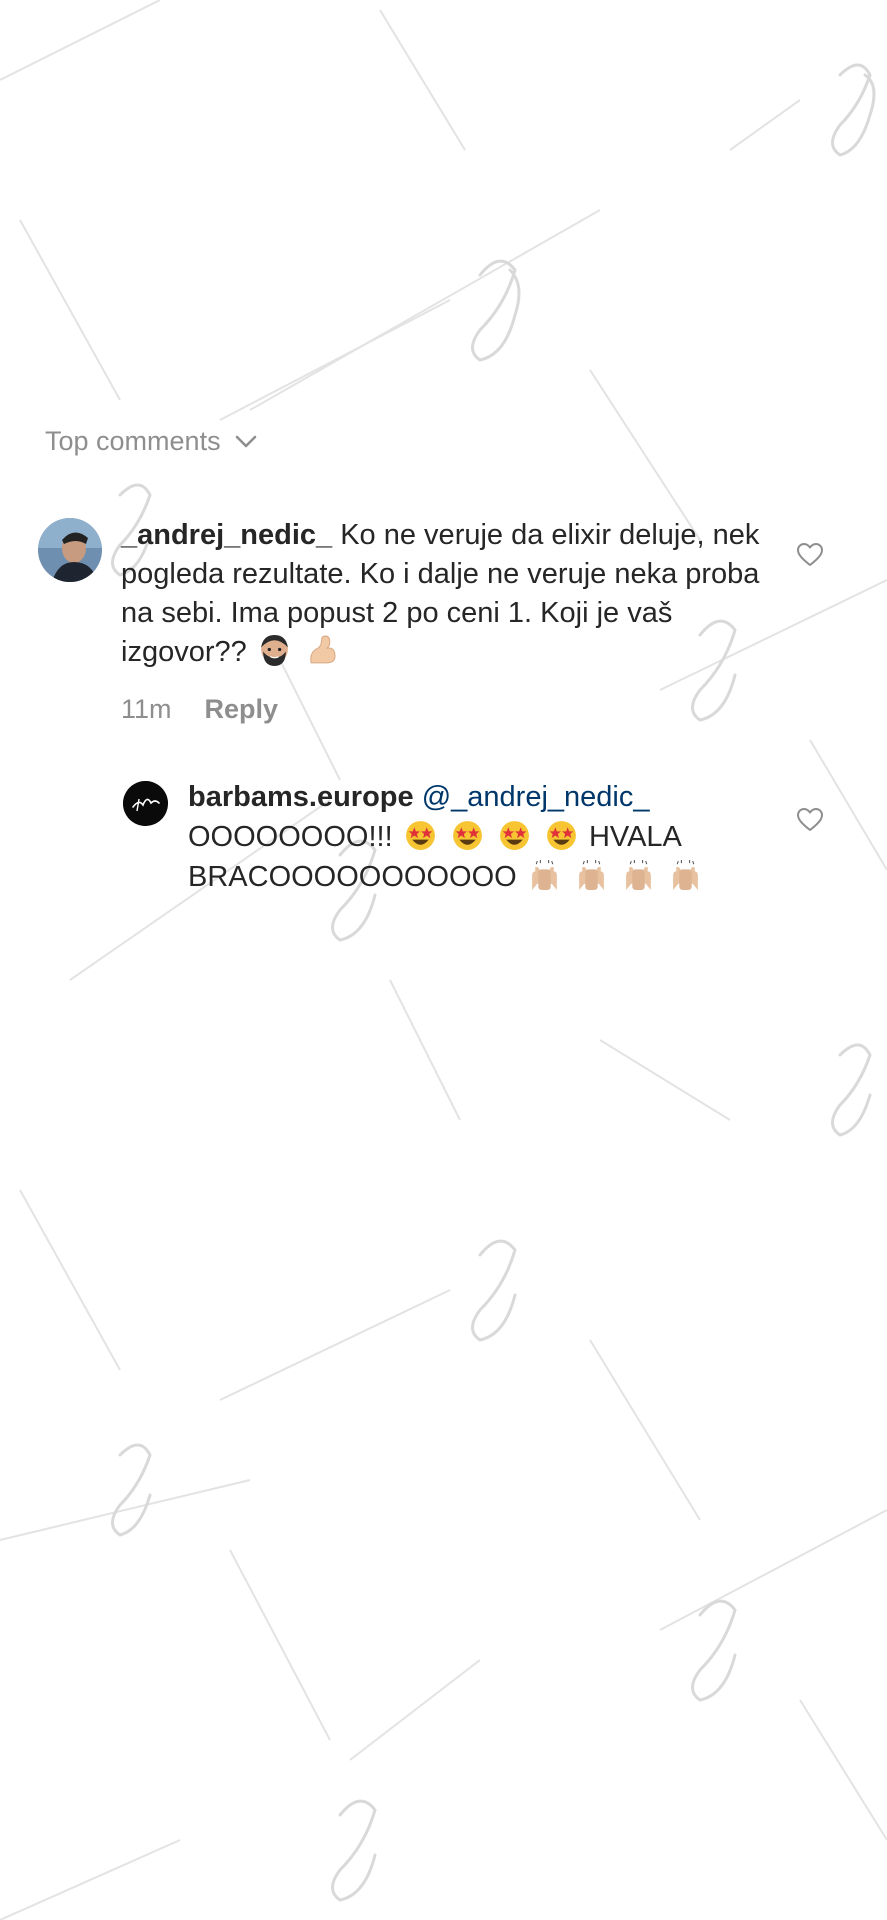  I want to click on top-comments-sort-toggle: Top comments, so click(151, 441).